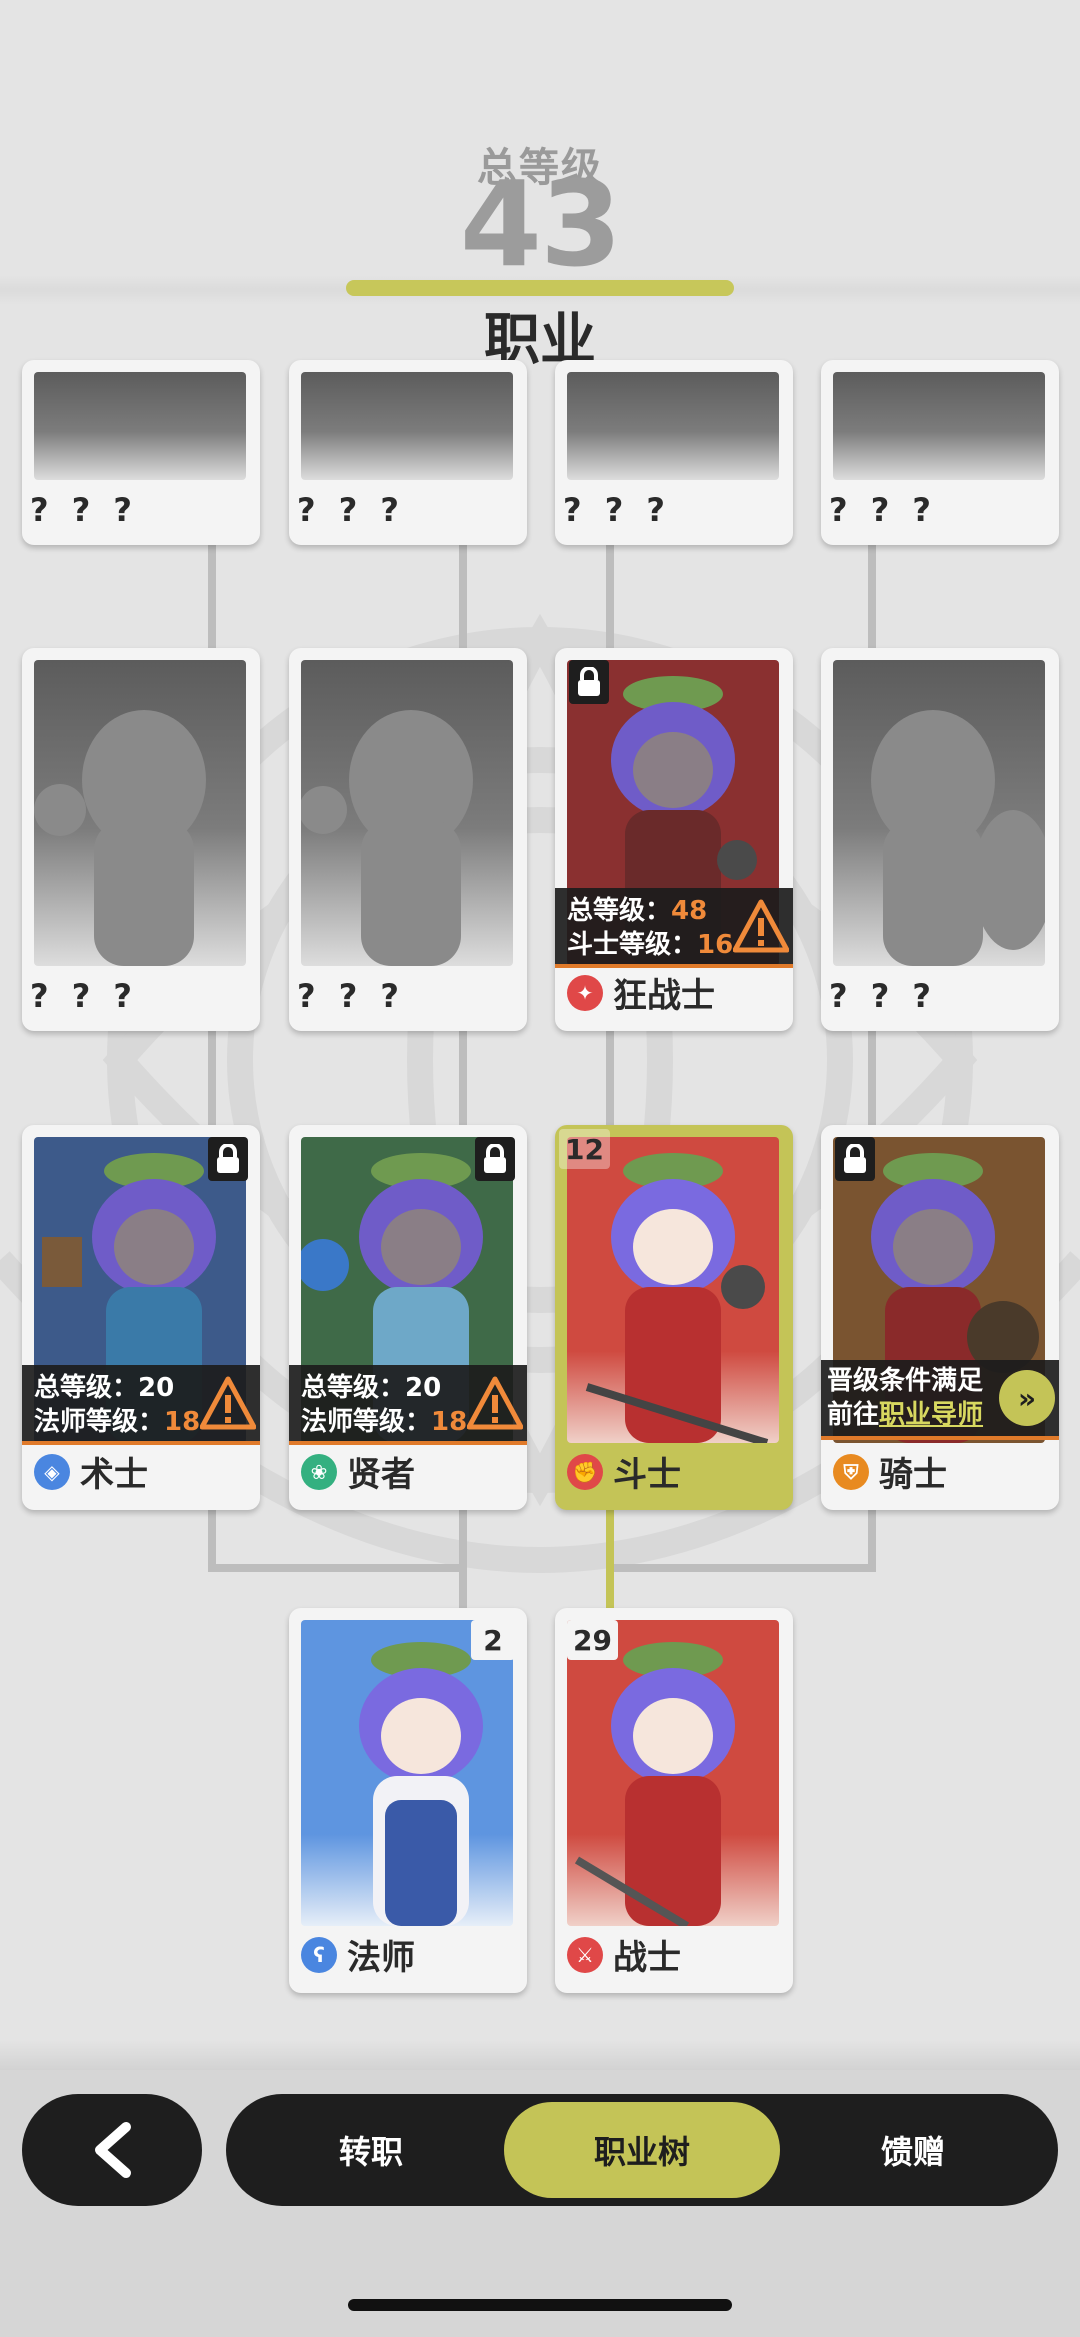  What do you see at coordinates (52, 1471) in the screenshot?
I see `warlock-class-icon: ◈` at bounding box center [52, 1471].